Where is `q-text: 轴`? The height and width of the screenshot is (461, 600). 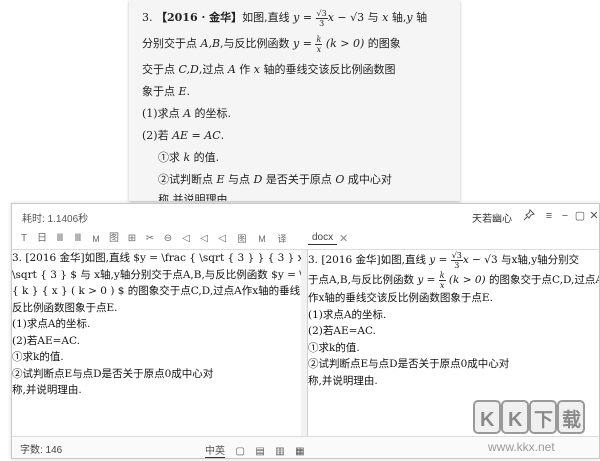 q-text: 轴 is located at coordinates (420, 17).